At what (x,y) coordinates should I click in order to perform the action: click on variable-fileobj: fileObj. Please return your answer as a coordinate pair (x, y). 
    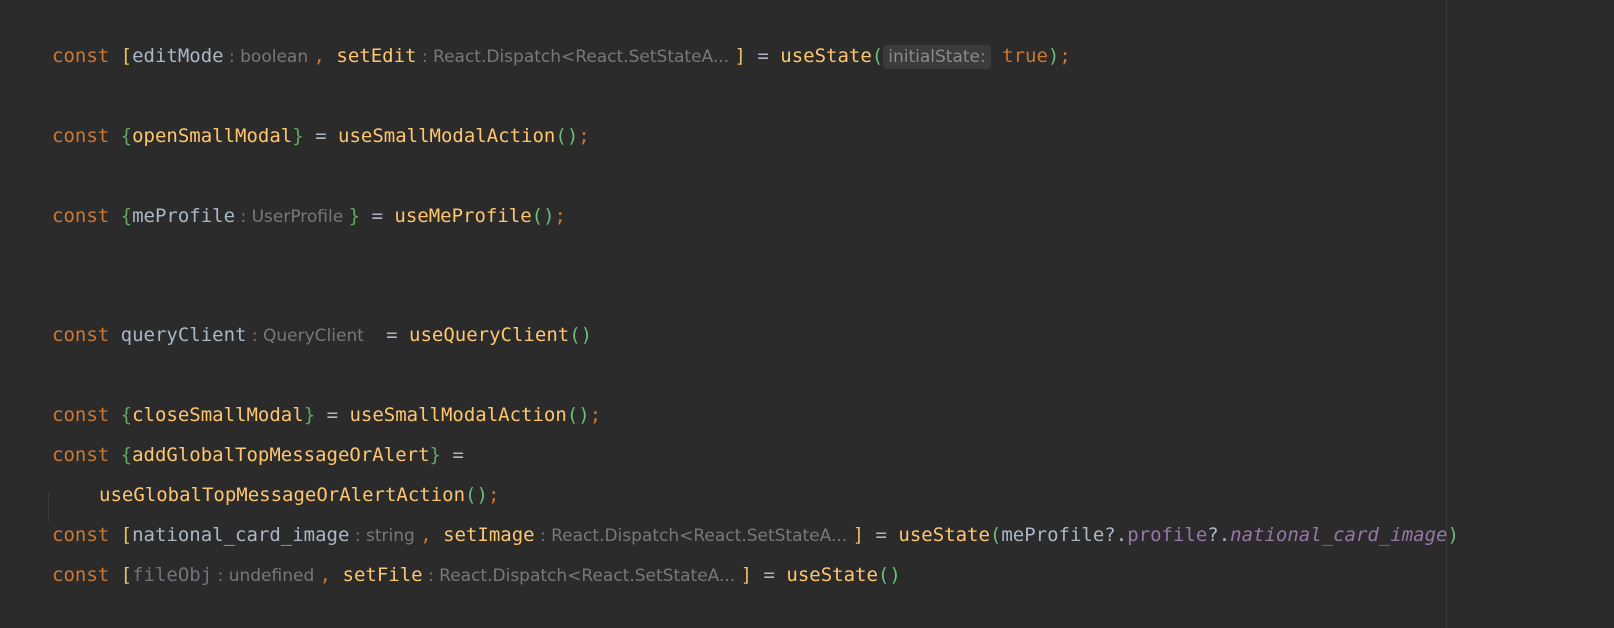
    Looking at the image, I should click on (172, 575).